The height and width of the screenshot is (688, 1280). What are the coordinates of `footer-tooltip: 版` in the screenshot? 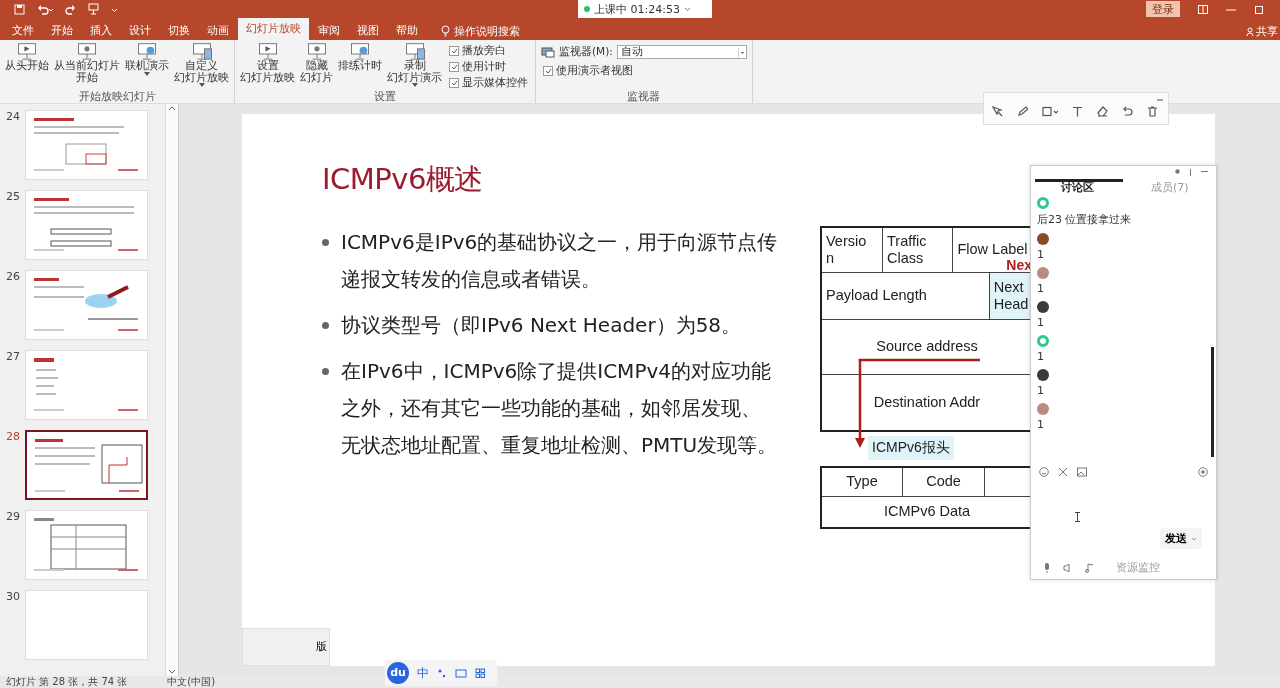 It's located at (286, 646).